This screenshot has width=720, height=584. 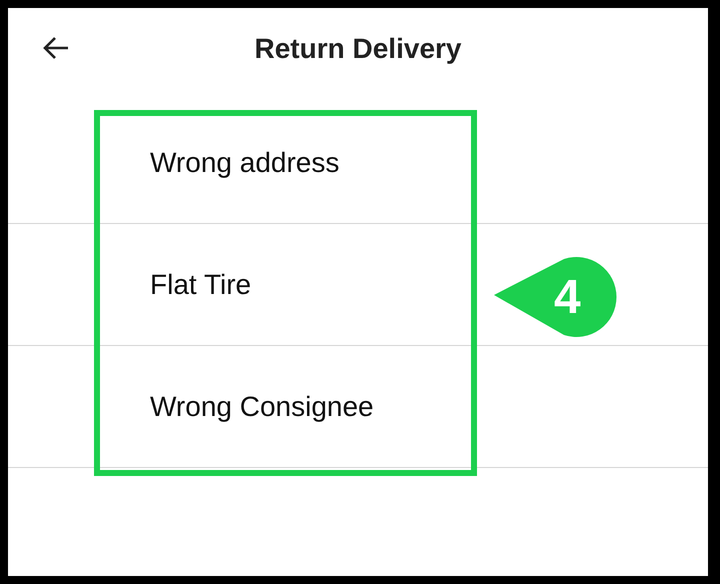 I want to click on back-arrow-icon, so click(x=56, y=48).